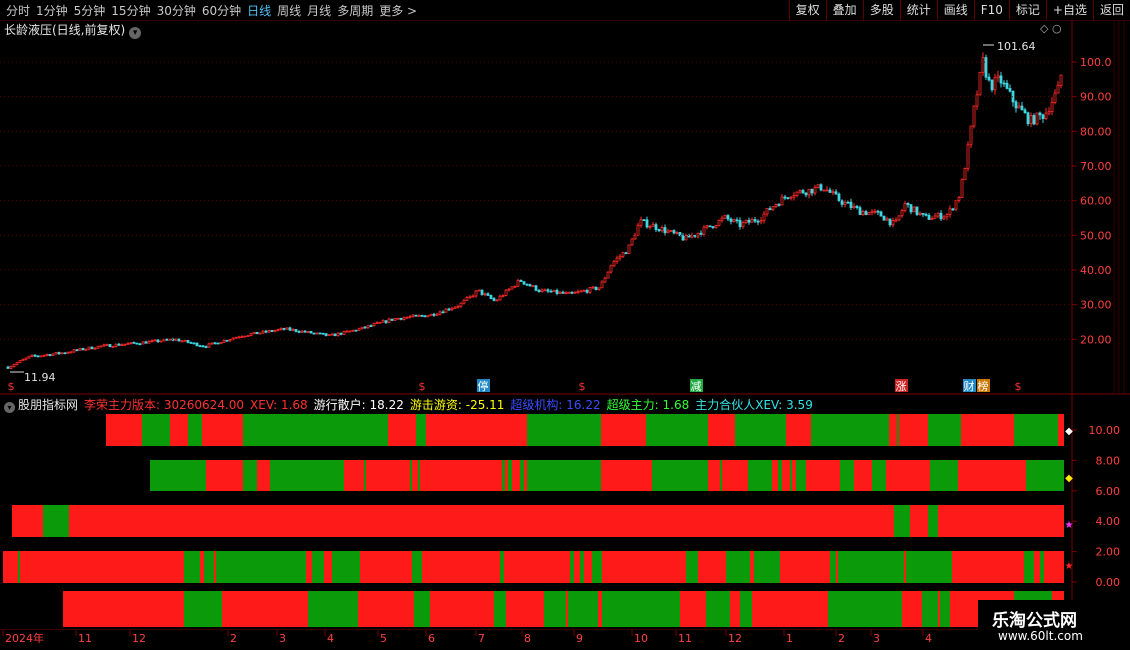 This screenshot has width=1130, height=650. Describe the element at coordinates (1096, 201) in the screenshot. I see `price-tick-label: 60.00` at that location.